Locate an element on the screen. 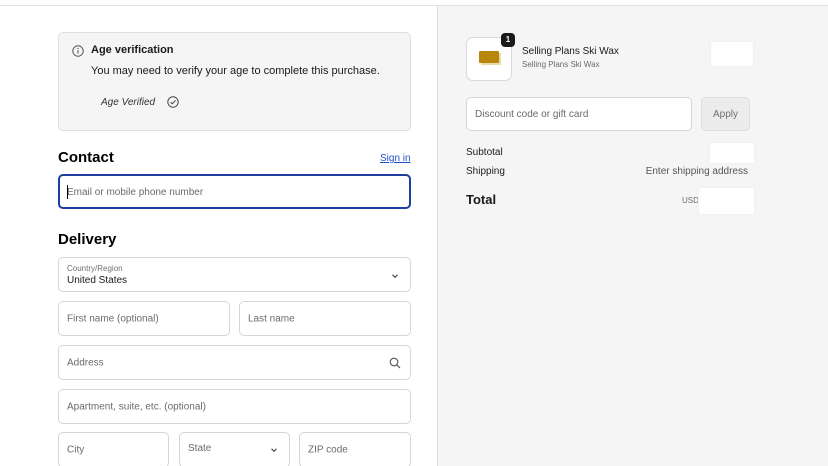 This screenshot has height=466, width=828. country-label: Country/Region is located at coordinates (95, 268).